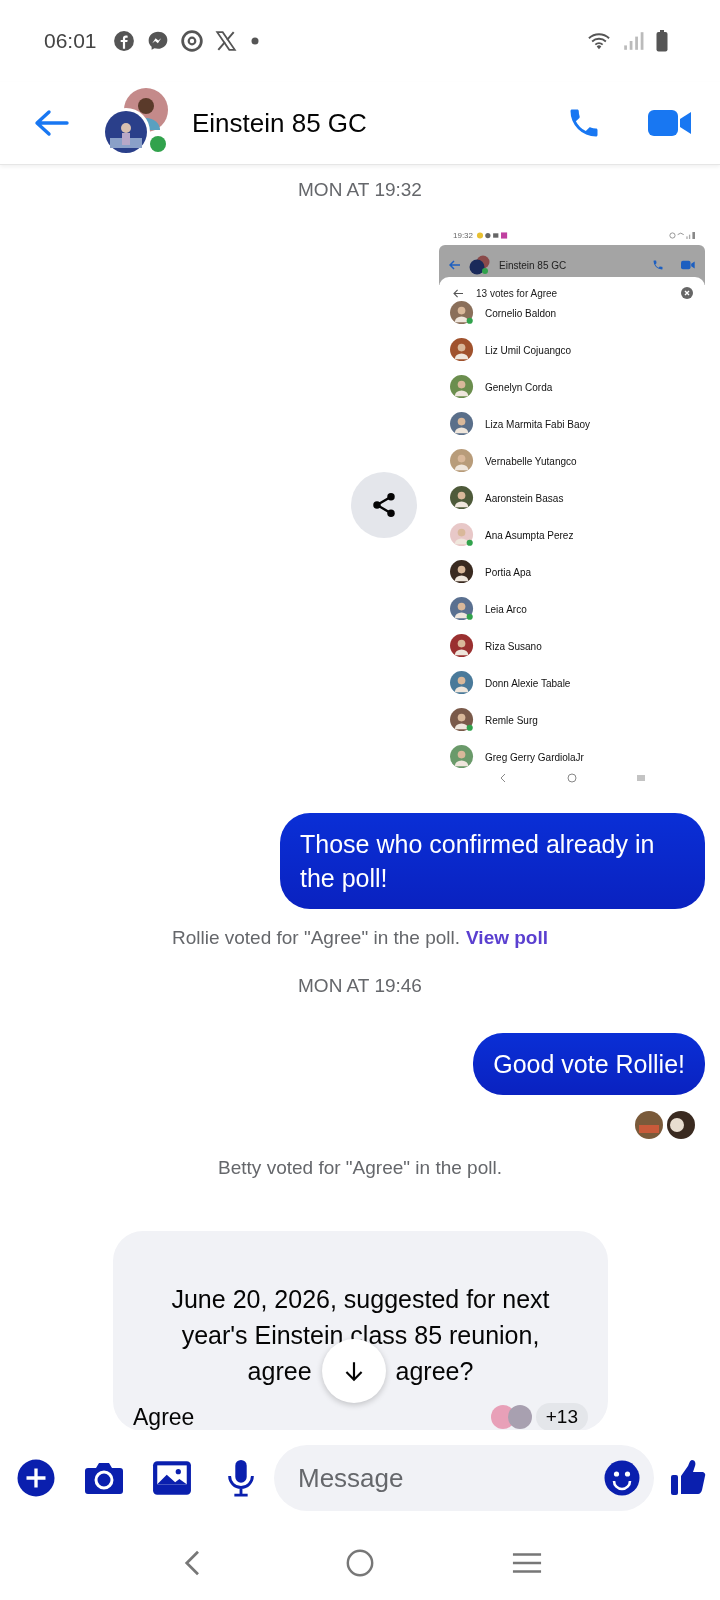  I want to click on voter-name: Donn Alexie Tabale, so click(528, 683).